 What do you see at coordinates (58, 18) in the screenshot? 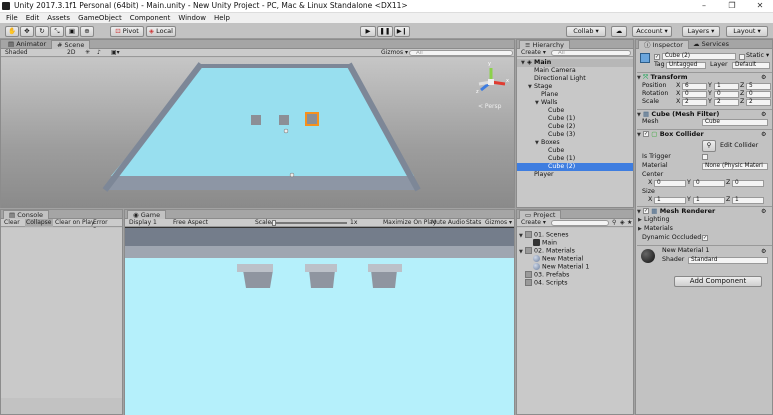
I see `menu-assets: Assets` at bounding box center [58, 18].